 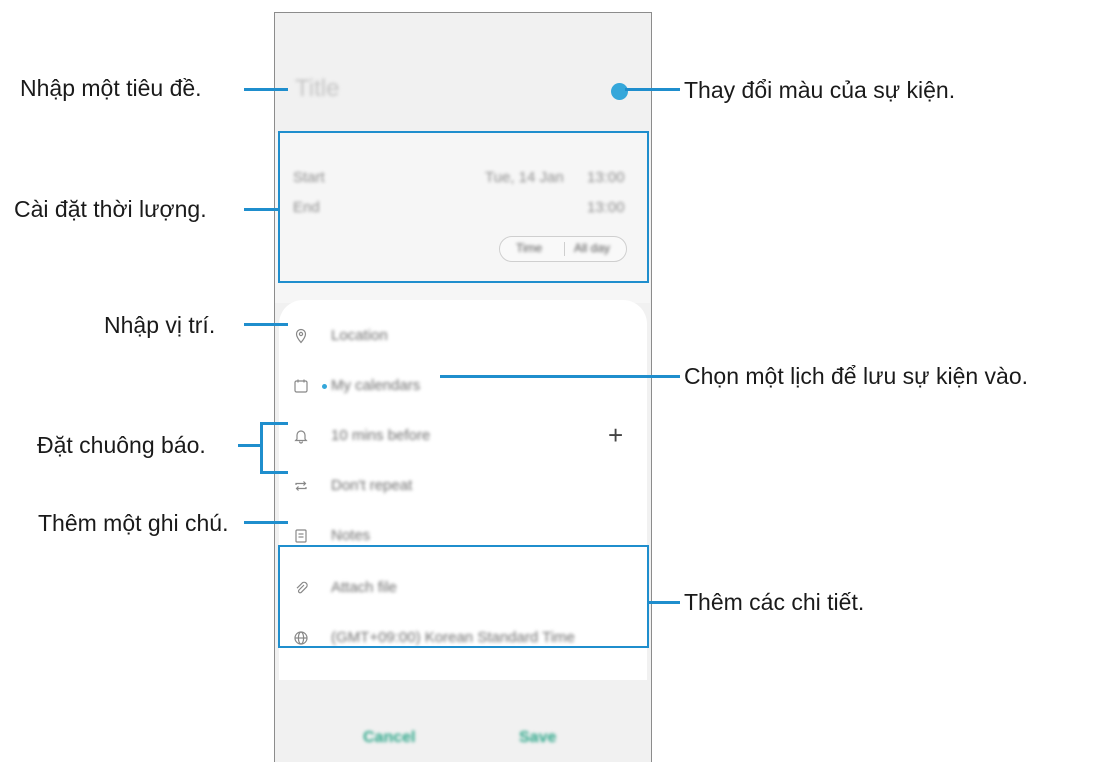 I want to click on callout-alarm-top-line, so click(x=274, y=423).